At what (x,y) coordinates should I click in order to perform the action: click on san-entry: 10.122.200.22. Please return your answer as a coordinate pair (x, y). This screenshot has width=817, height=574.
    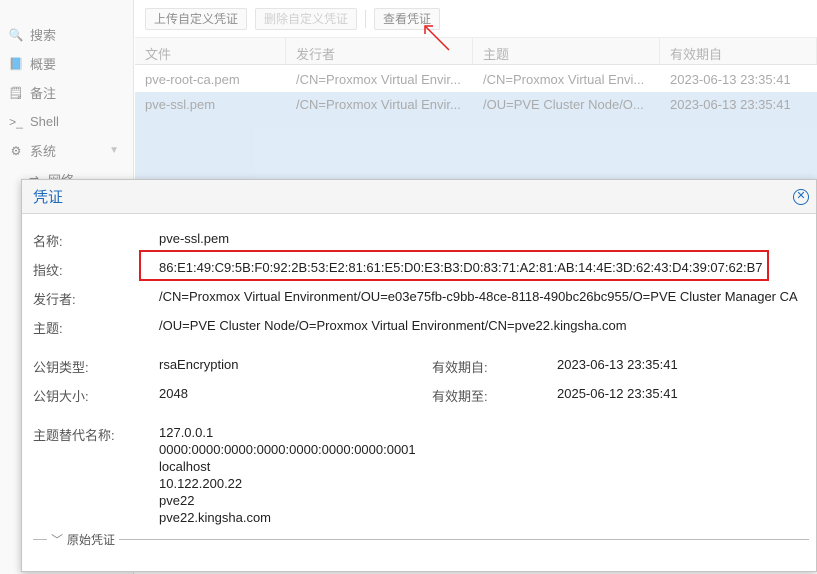
    Looking at the image, I should click on (201, 483).